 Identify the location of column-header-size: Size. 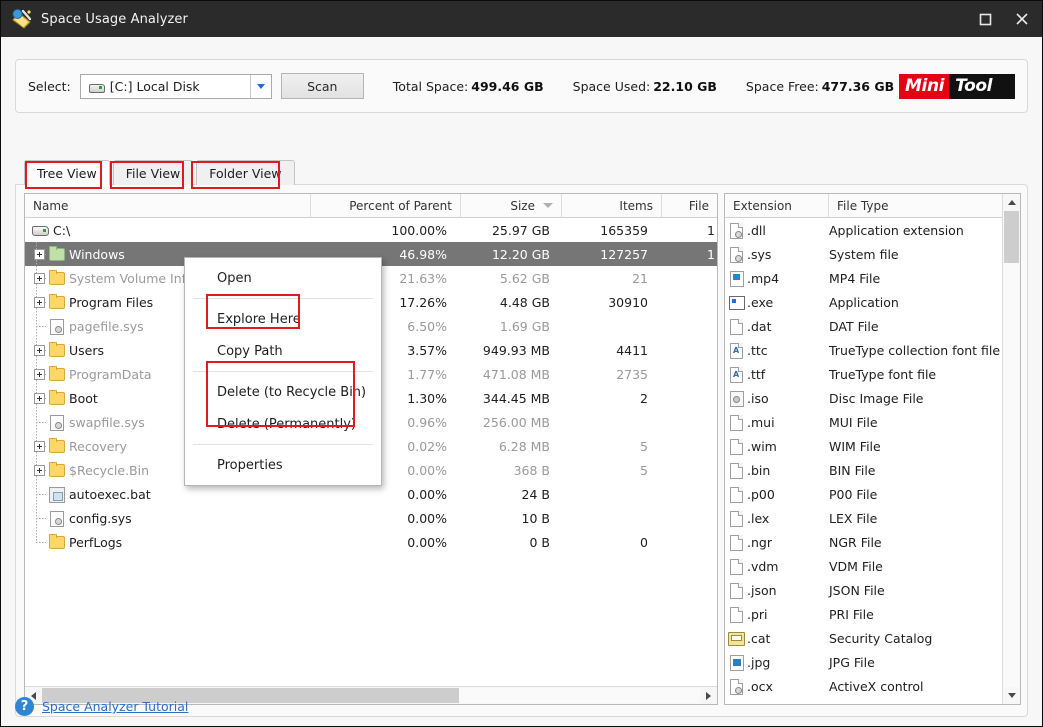
(511, 205).